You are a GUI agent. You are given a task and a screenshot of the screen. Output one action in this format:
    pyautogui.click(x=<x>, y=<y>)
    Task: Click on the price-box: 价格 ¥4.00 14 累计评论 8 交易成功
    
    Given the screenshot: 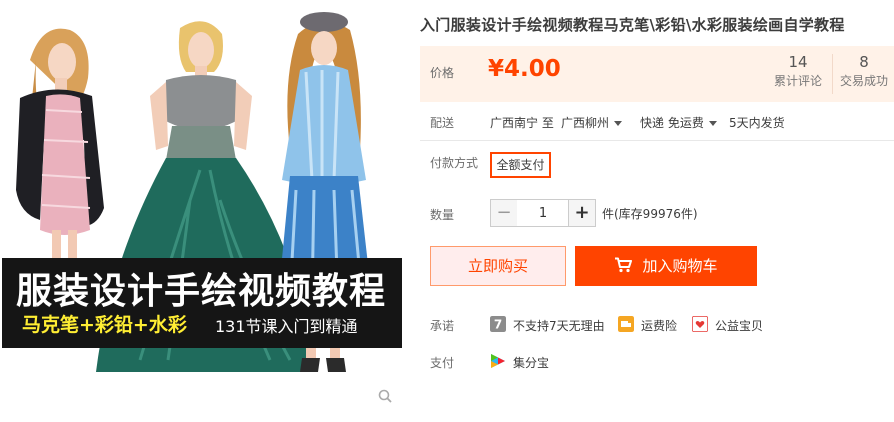 What is the action you would take?
    pyautogui.click(x=657, y=74)
    